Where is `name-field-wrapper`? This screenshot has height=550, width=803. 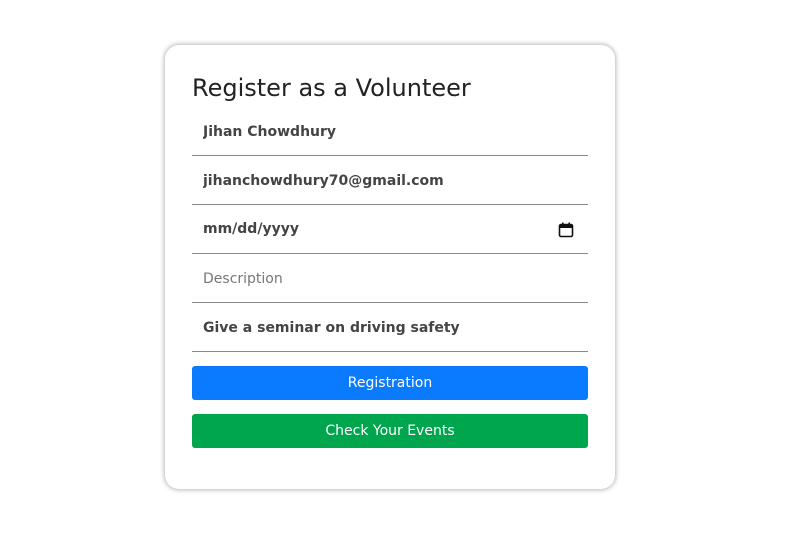
name-field-wrapper is located at coordinates (390, 132).